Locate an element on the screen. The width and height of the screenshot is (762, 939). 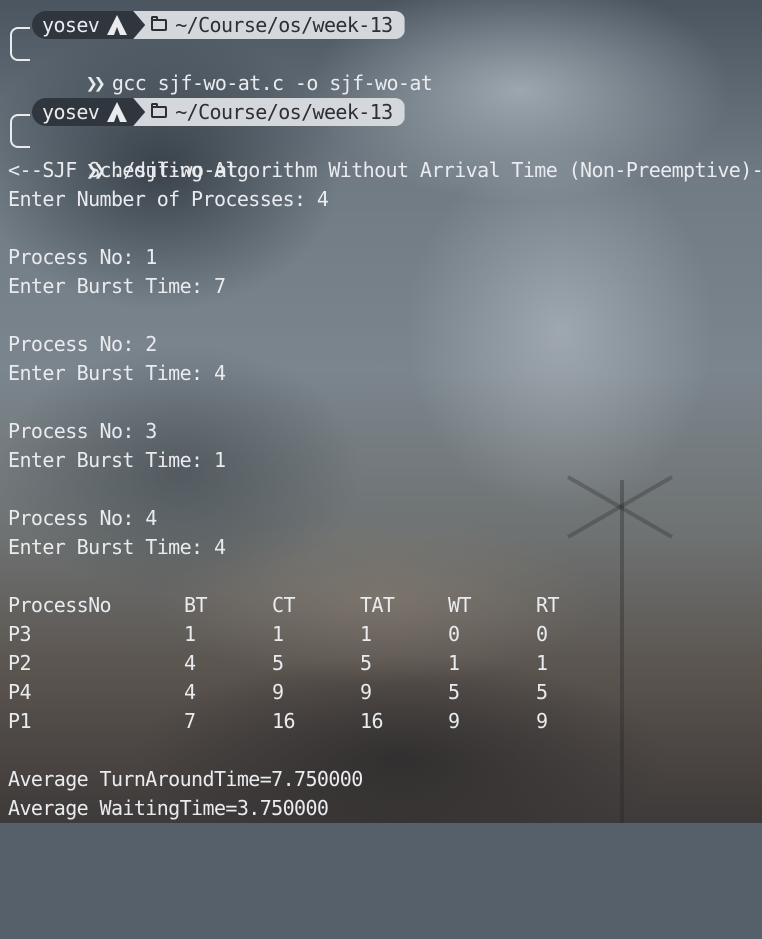
output-num-processes: Enter Number of Processes: 4 is located at coordinates (168, 199).